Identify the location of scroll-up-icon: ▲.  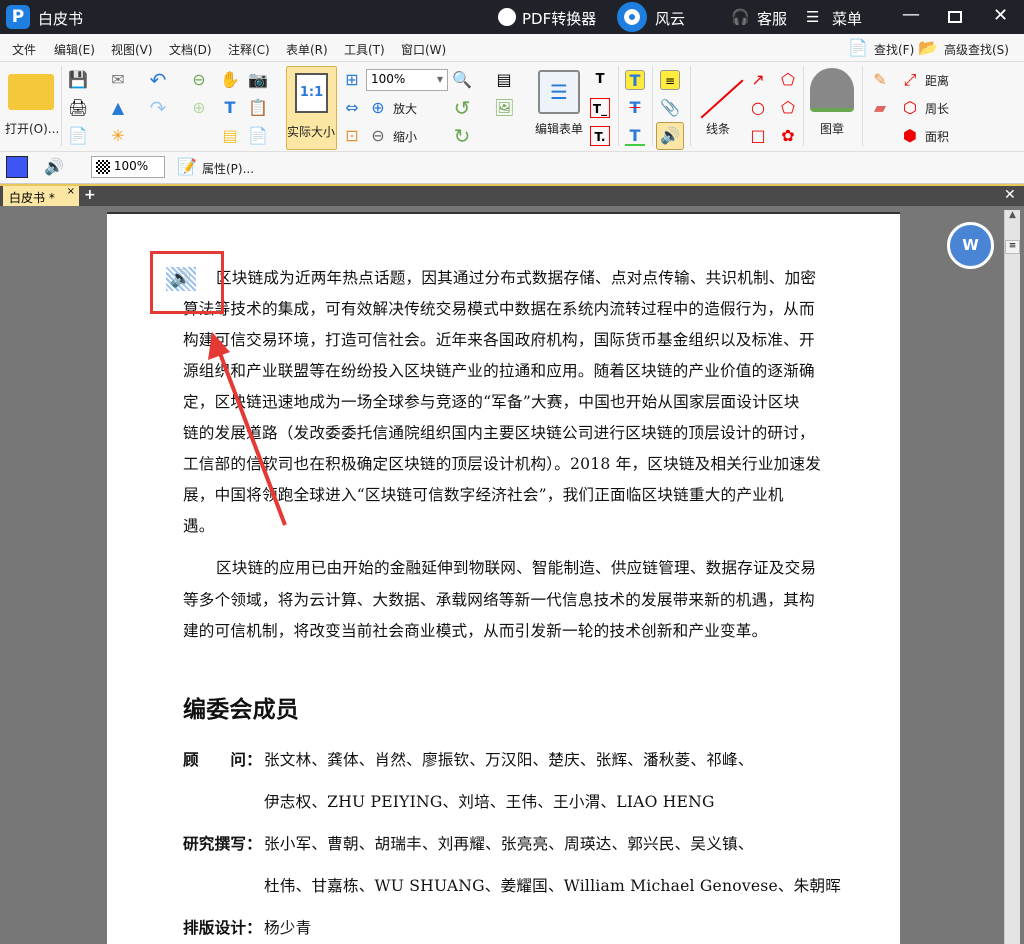
(1012, 218).